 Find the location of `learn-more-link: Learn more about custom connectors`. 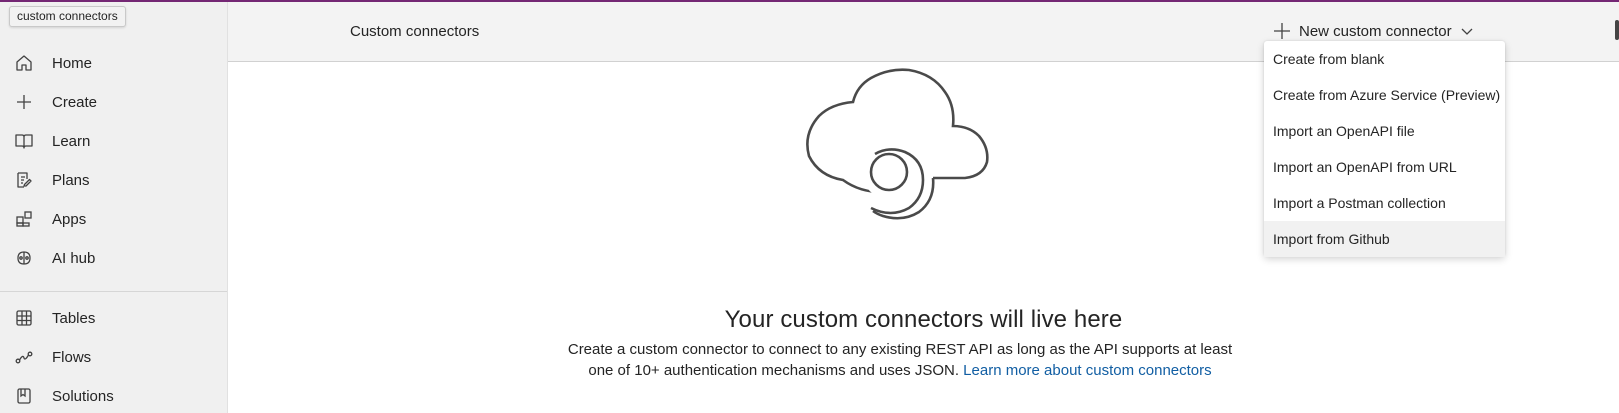

learn-more-link: Learn more about custom connectors is located at coordinates (1087, 370).